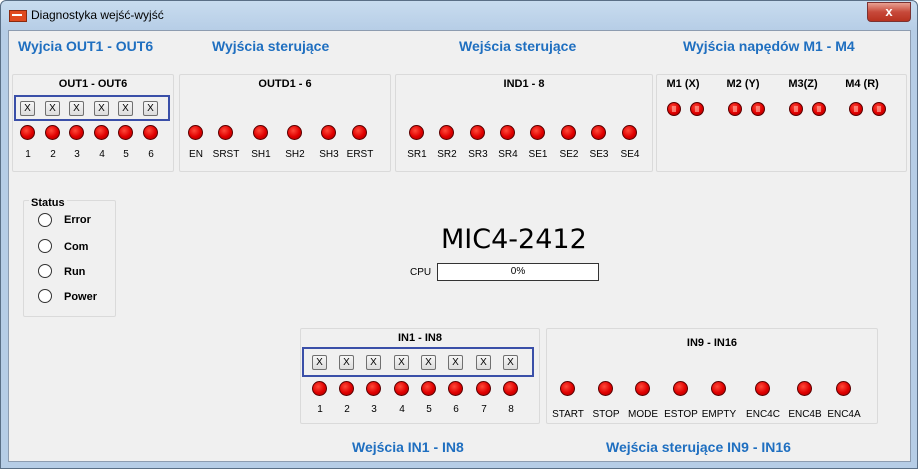  Describe the element at coordinates (77, 220) in the screenshot. I see `status-error-label: Error` at that location.